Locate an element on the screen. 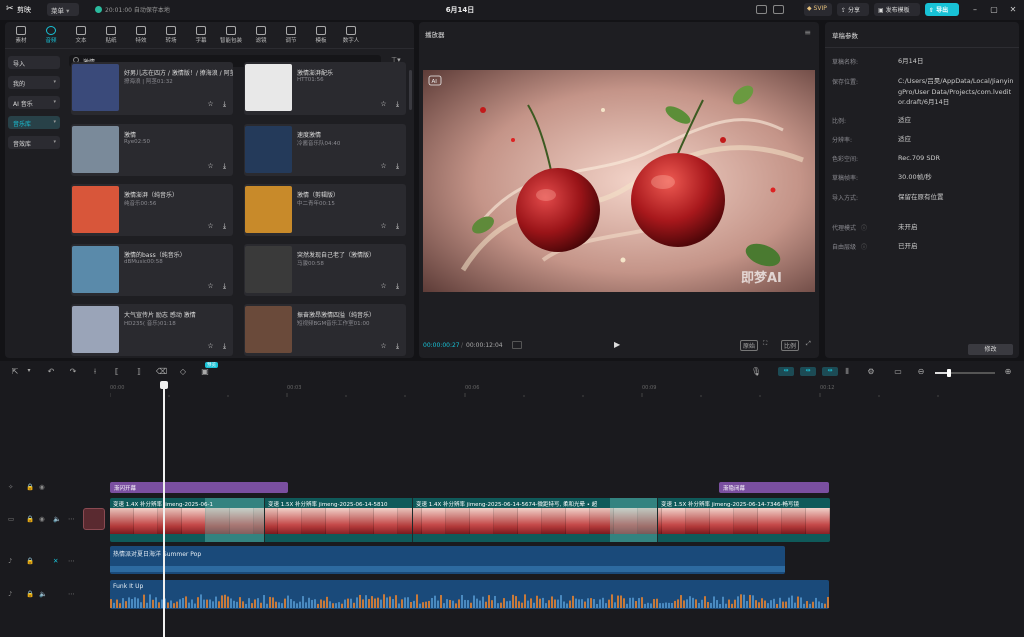 The height and width of the screenshot is (637, 1024). track-settings-icon: ⚙ is located at coordinates (871, 371).